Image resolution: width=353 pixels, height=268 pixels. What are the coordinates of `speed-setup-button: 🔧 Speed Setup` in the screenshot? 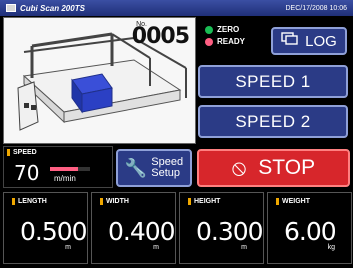 It's located at (154, 168).